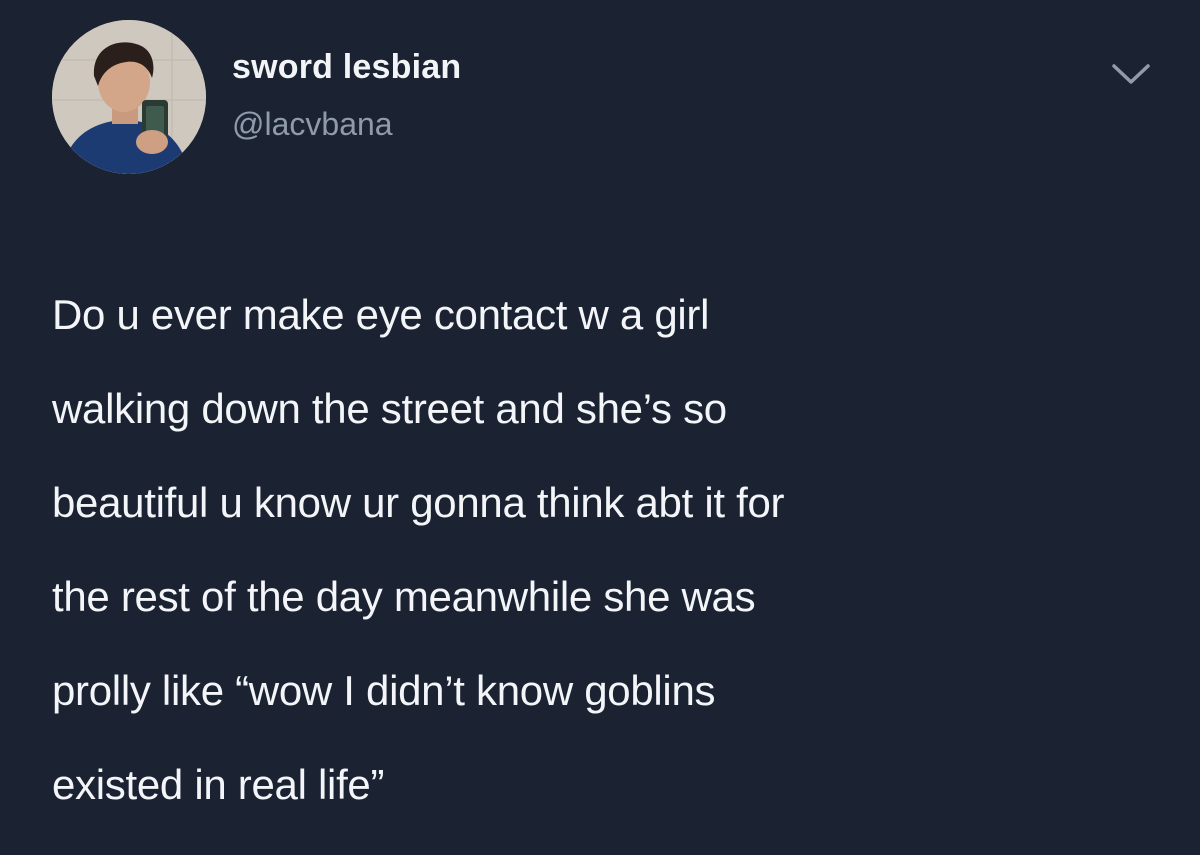 The image size is (1200, 855). What do you see at coordinates (129, 97) in the screenshot?
I see `avatar` at bounding box center [129, 97].